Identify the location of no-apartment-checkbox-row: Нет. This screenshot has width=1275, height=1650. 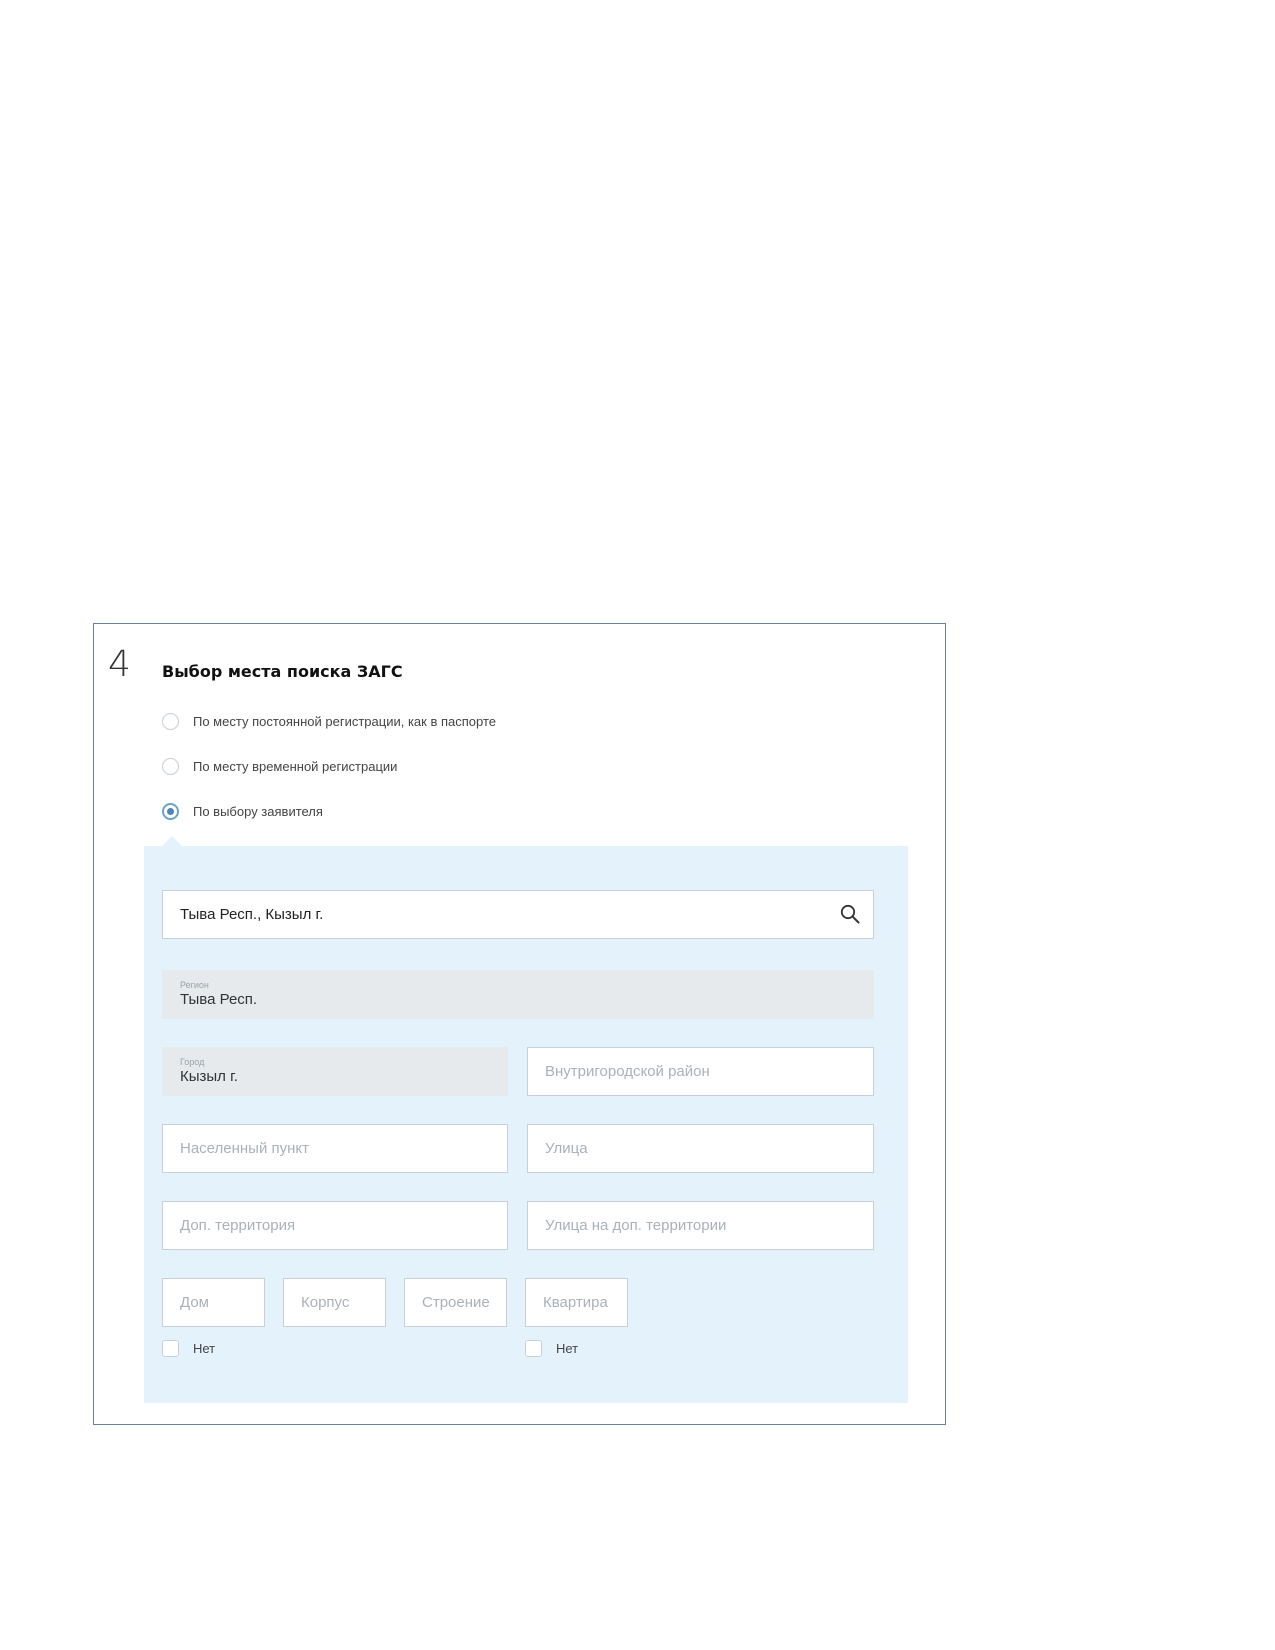
(551, 1348).